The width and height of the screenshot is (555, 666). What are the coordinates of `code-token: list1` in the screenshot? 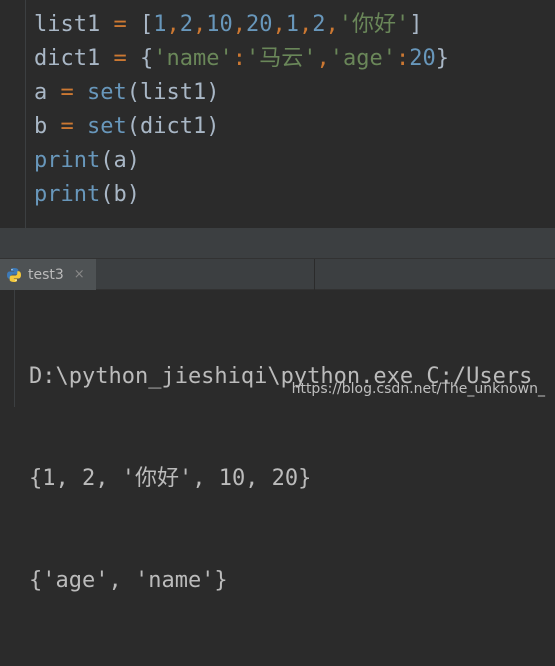 It's located at (67, 24).